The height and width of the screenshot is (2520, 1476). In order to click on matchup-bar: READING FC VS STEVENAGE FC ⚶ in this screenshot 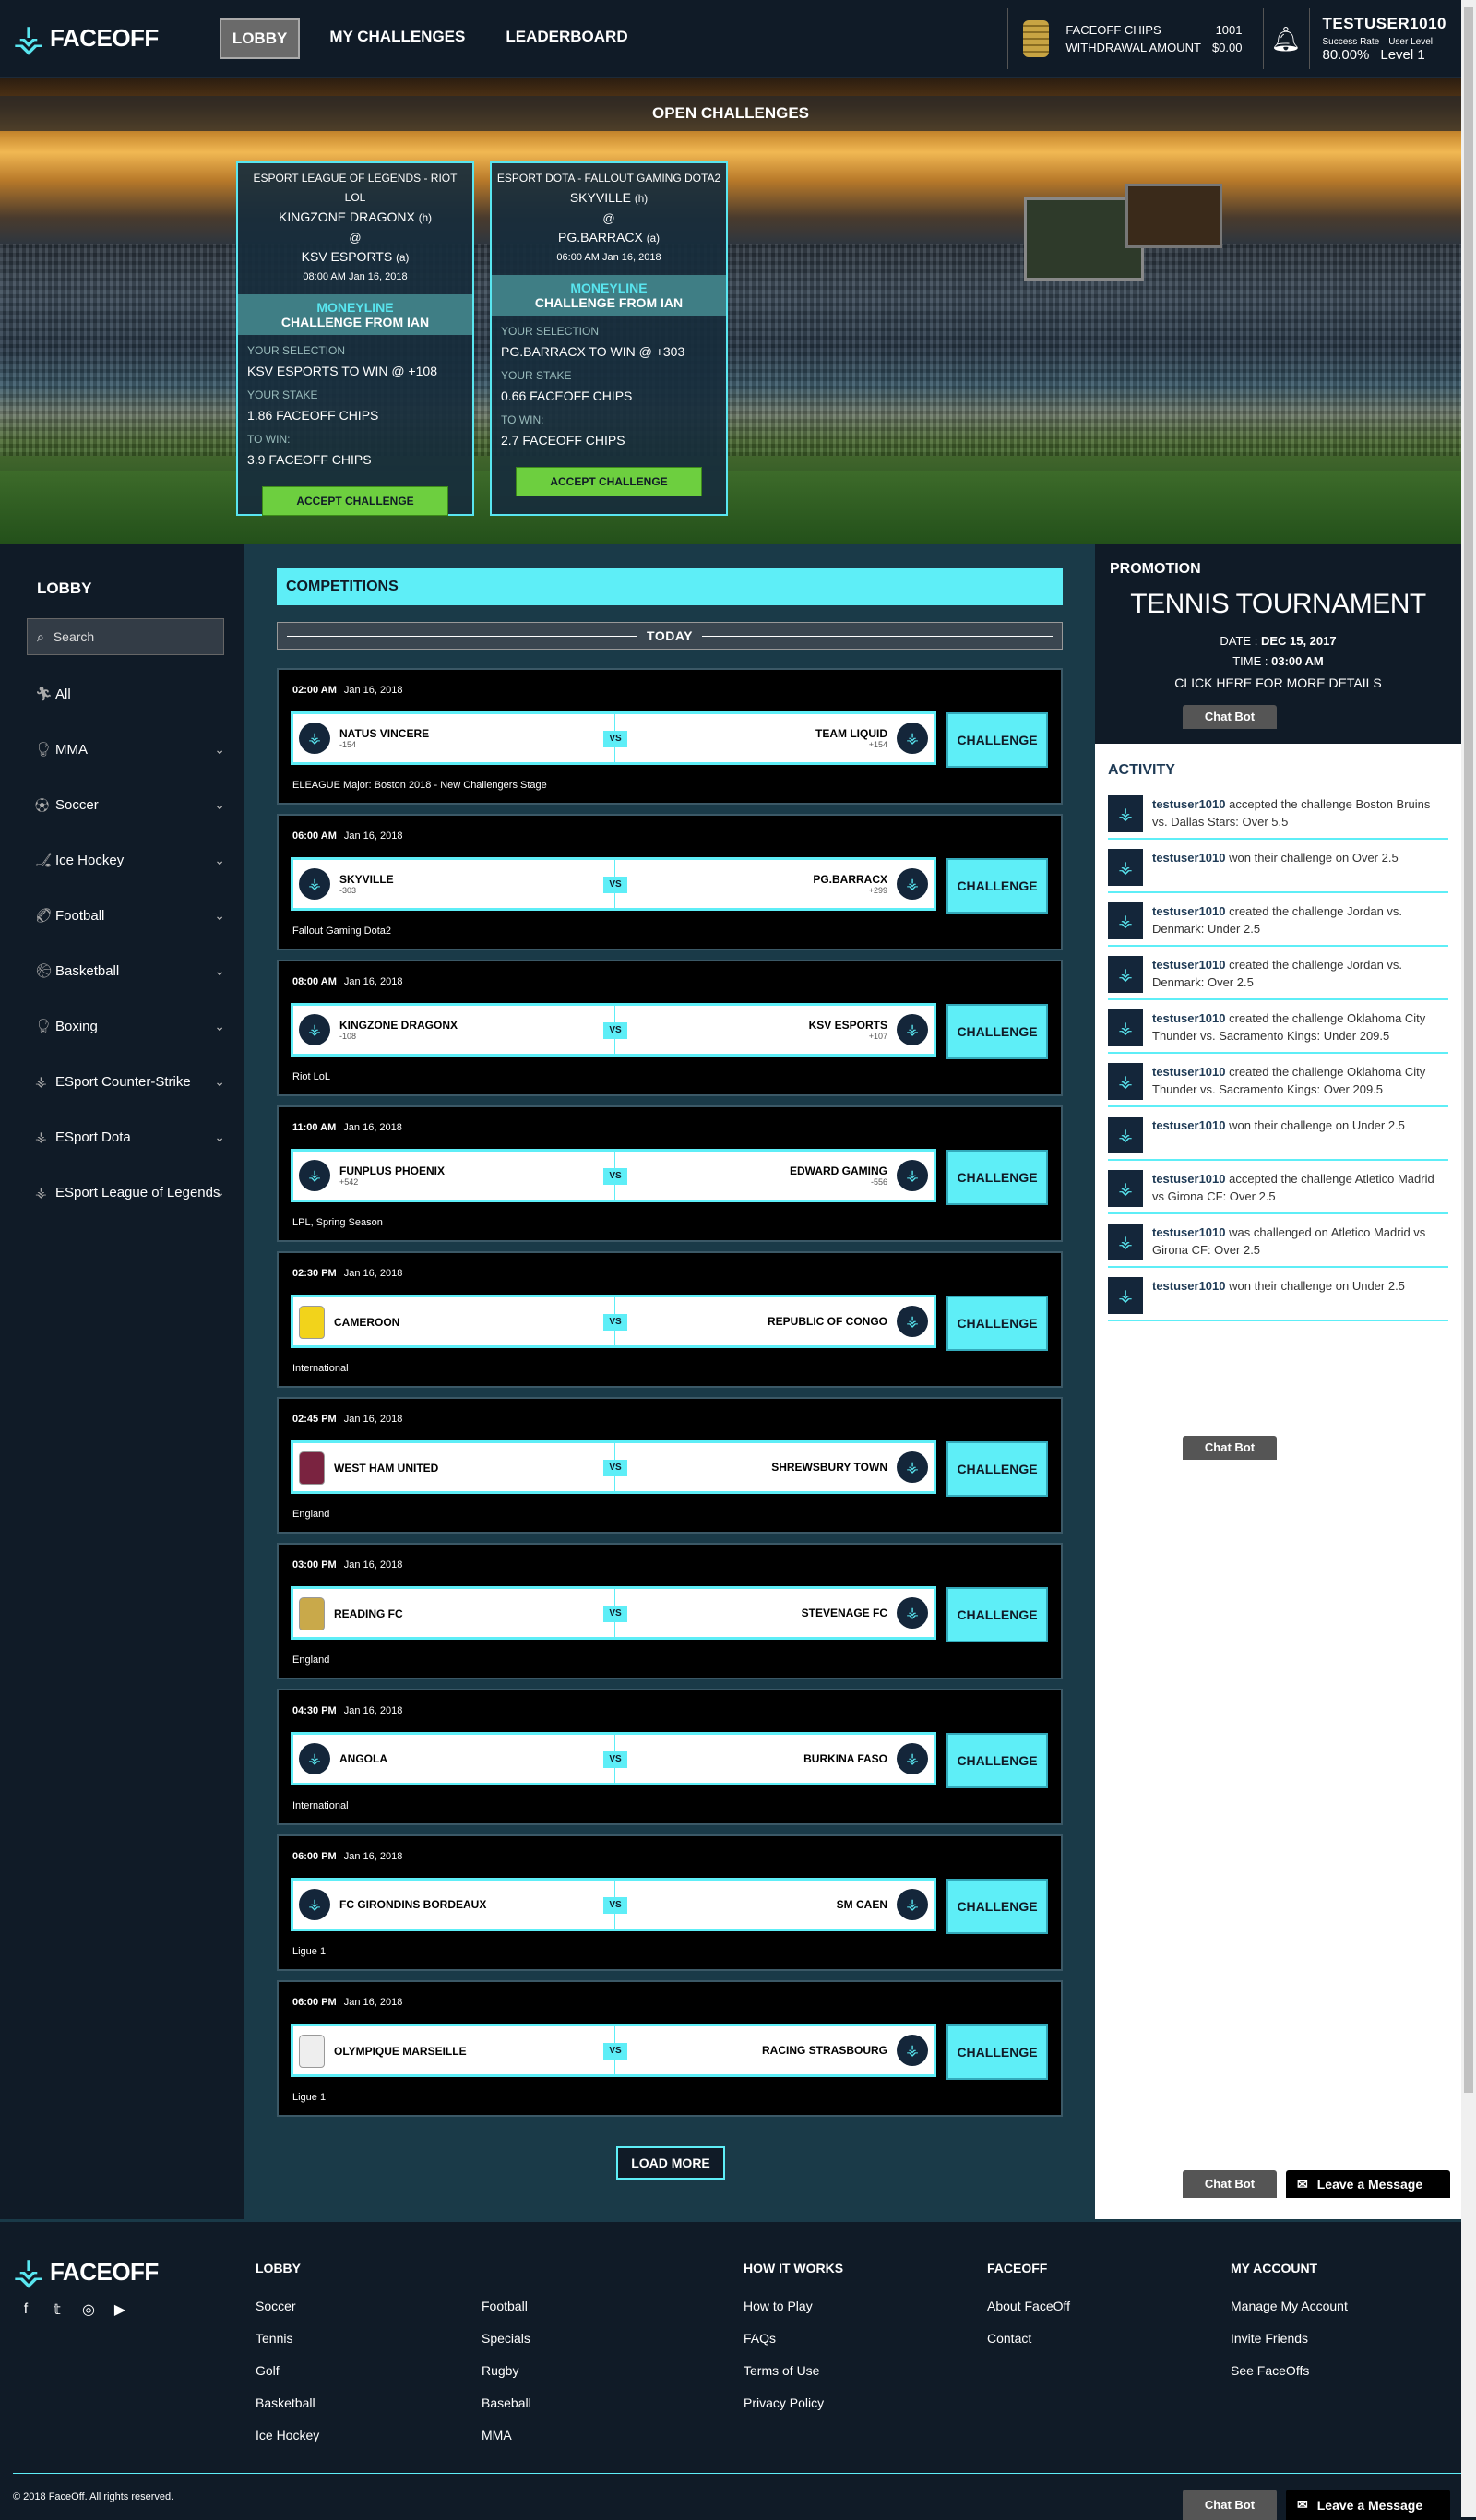, I will do `click(613, 1613)`.